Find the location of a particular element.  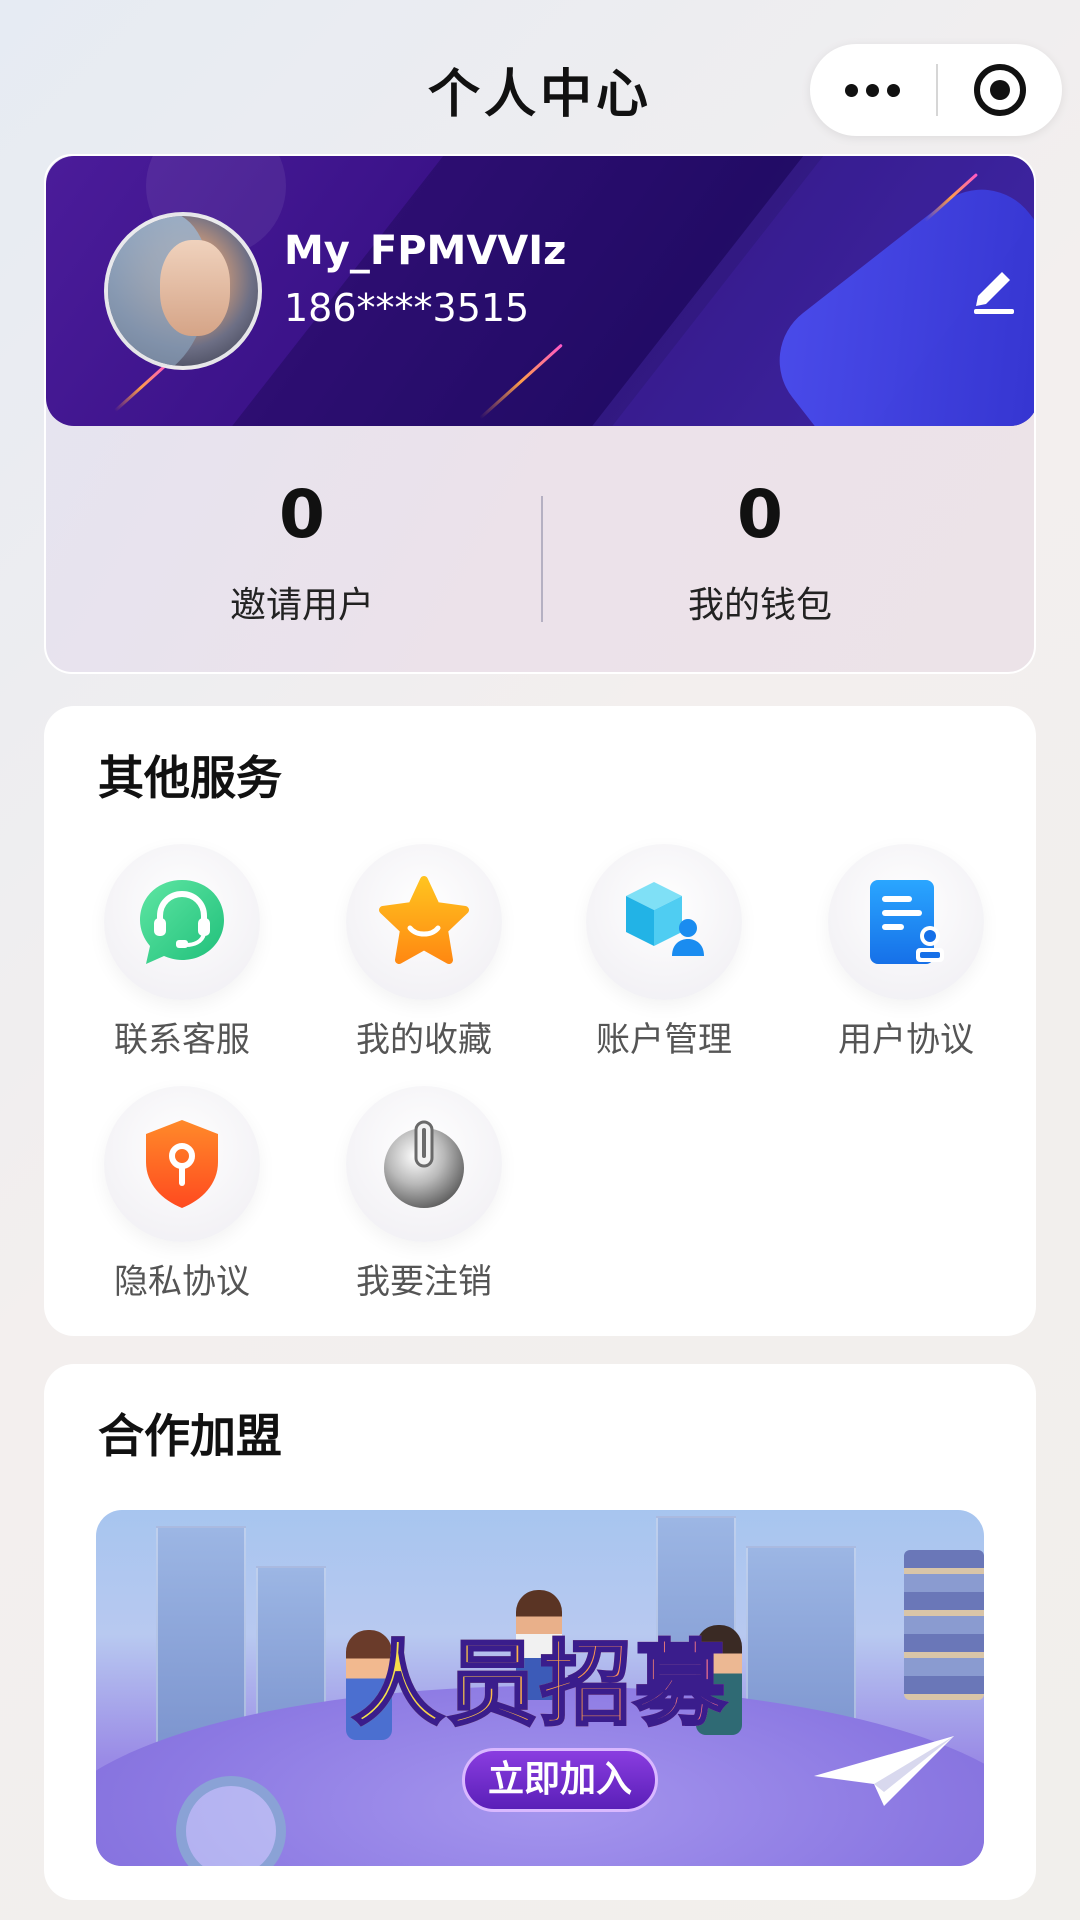

document-stamp-icon is located at coordinates (907, 922).